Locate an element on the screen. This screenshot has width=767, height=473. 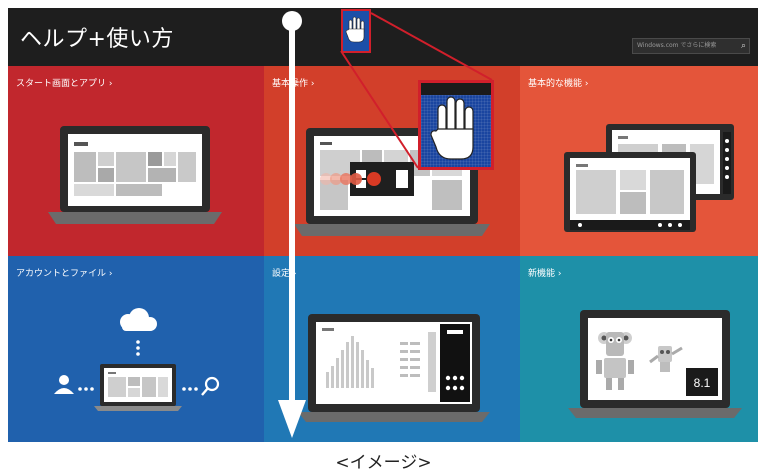
top-bar: ヘルプ+使い方 Windows.com でさらに検索 ⌕ is located at coordinates (383, 37).